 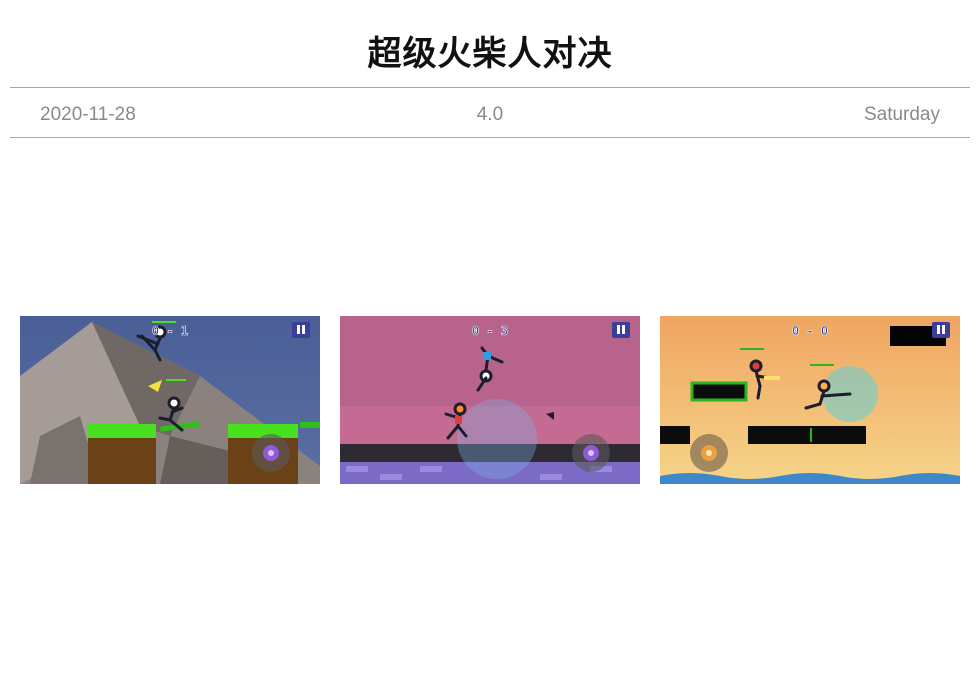 I want to click on weekday-label: Saturday, so click(x=901, y=114).